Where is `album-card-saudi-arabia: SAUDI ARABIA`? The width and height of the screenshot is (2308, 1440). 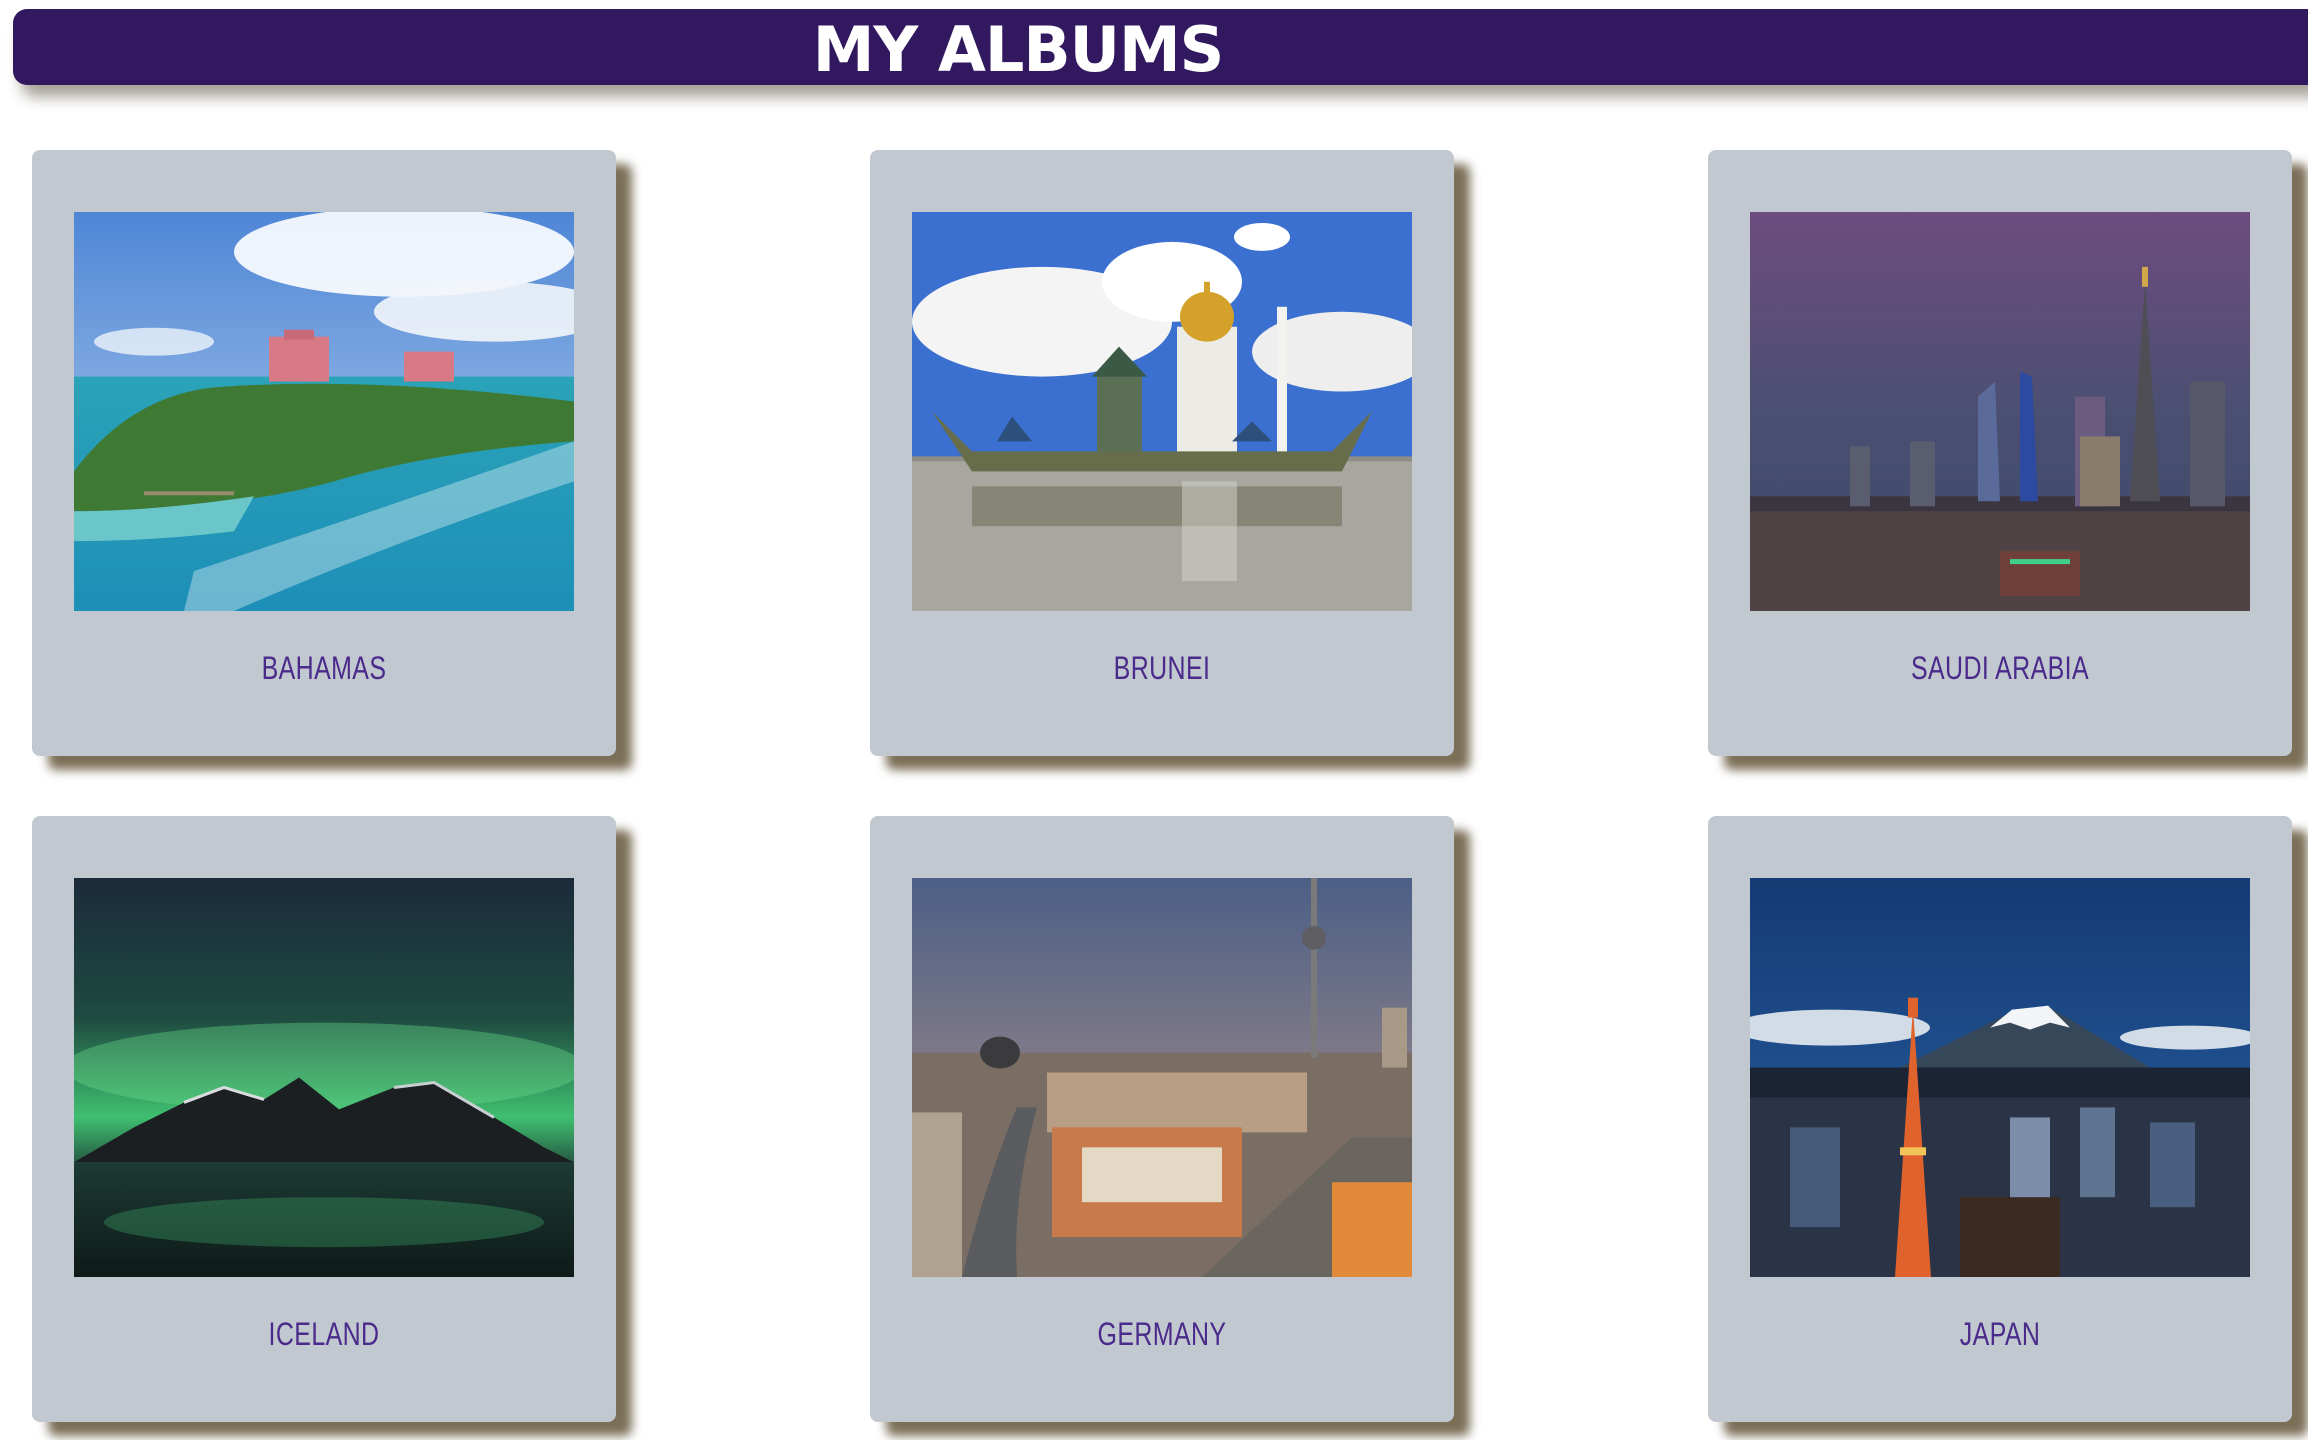 album-card-saudi-arabia: SAUDI ARABIA is located at coordinates (2000, 453).